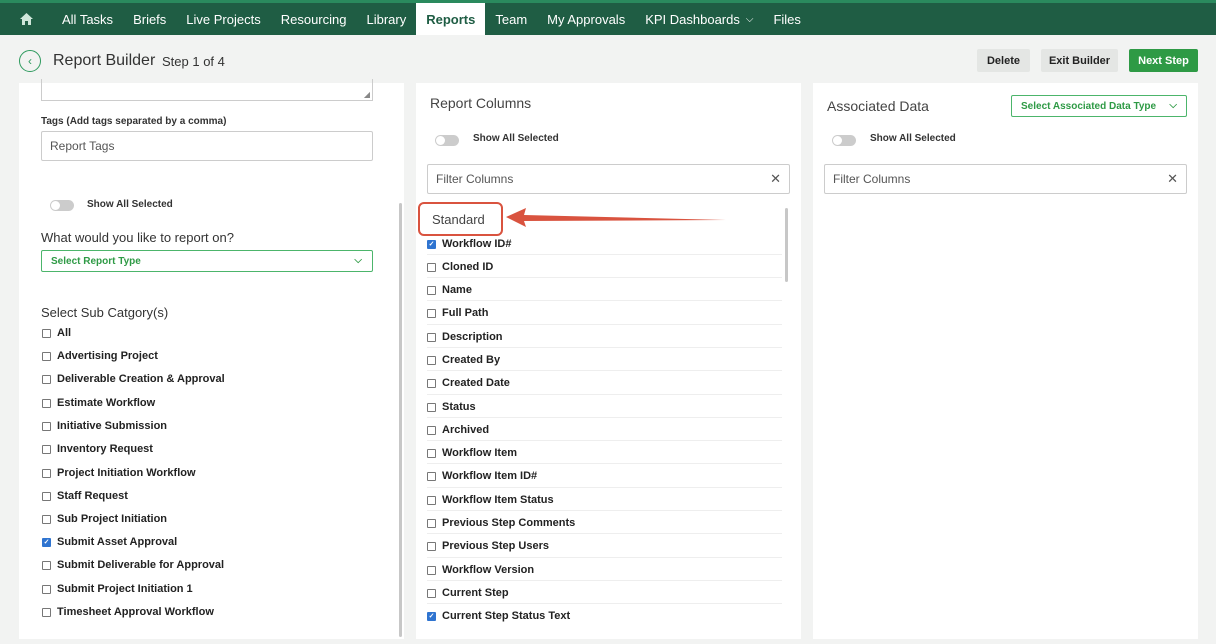 The width and height of the screenshot is (1216, 644). I want to click on sub-category-item: Deliverable Creation & Approval, so click(133, 379).